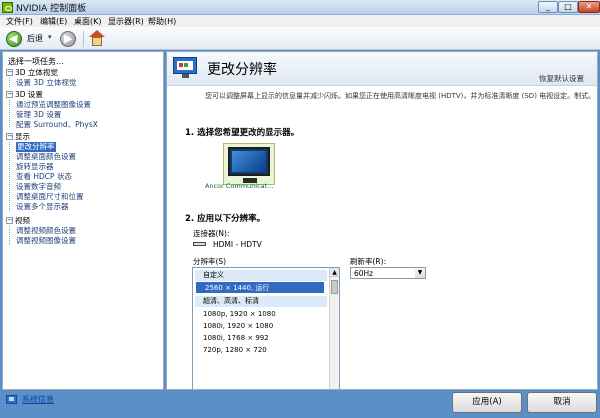  I want to click on apply-button: 应用(A), so click(487, 402).